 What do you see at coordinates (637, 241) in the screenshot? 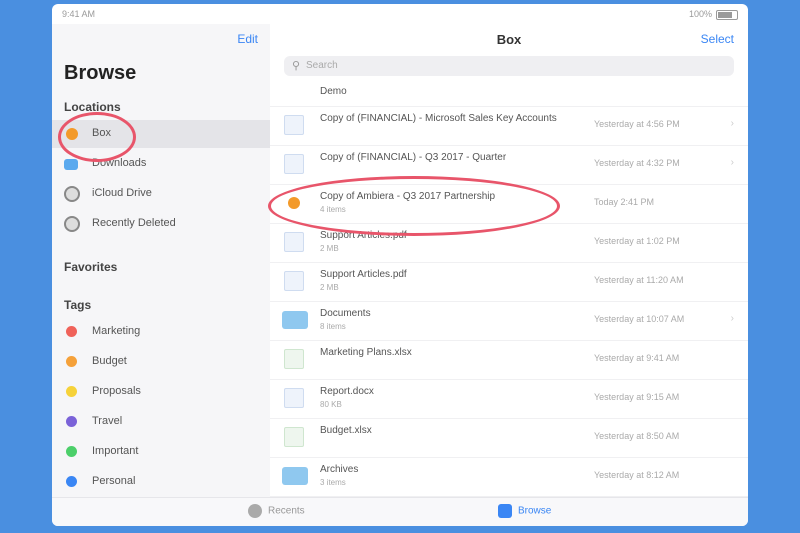
I see `file-date: Yesterday at 1:02 PM` at bounding box center [637, 241].